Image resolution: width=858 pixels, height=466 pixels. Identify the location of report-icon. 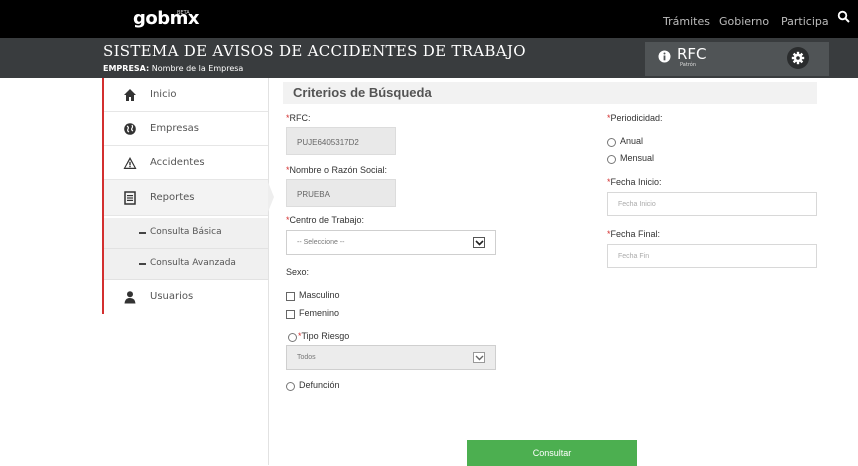
(130, 198).